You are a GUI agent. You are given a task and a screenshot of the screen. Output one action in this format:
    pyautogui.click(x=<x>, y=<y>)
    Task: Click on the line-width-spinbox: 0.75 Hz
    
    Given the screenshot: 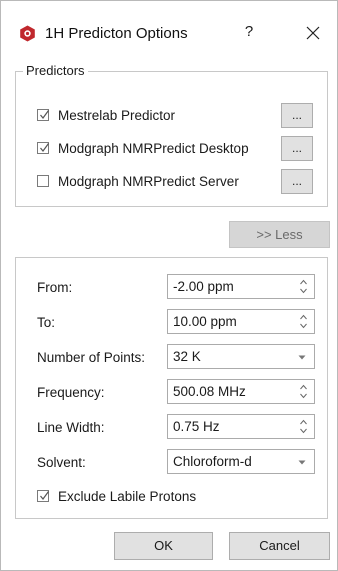 What is the action you would take?
    pyautogui.click(x=241, y=426)
    